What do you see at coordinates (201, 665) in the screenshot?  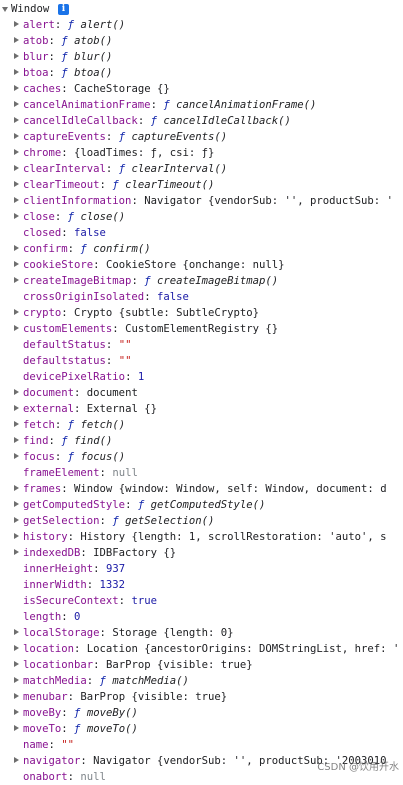 I see `property-row-locationbar: locationbar: BarProp {visible: true}` at bounding box center [201, 665].